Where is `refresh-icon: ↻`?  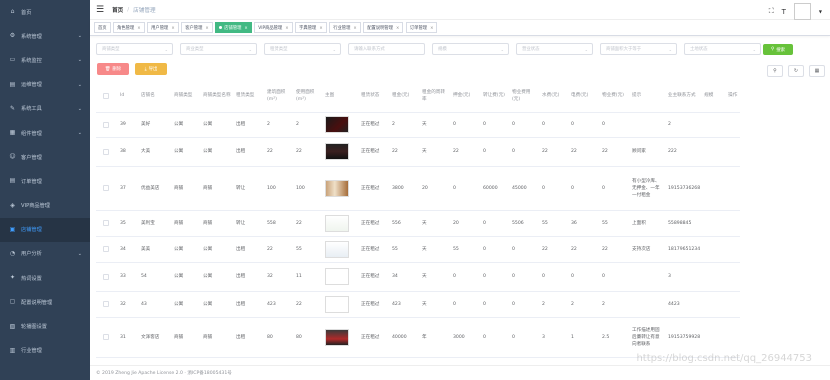 refresh-icon: ↻ is located at coordinates (796, 71).